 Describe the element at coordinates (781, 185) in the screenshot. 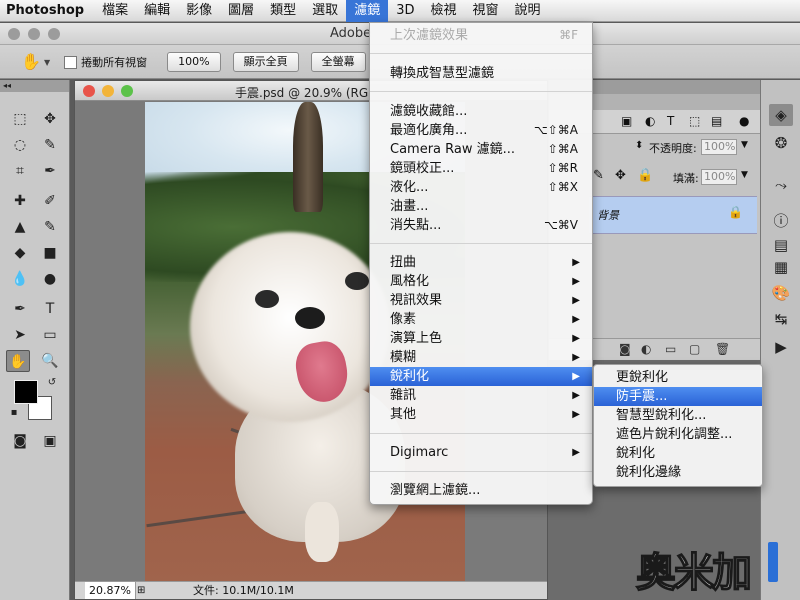

I see `paths-panel-icon: ⤳` at that location.